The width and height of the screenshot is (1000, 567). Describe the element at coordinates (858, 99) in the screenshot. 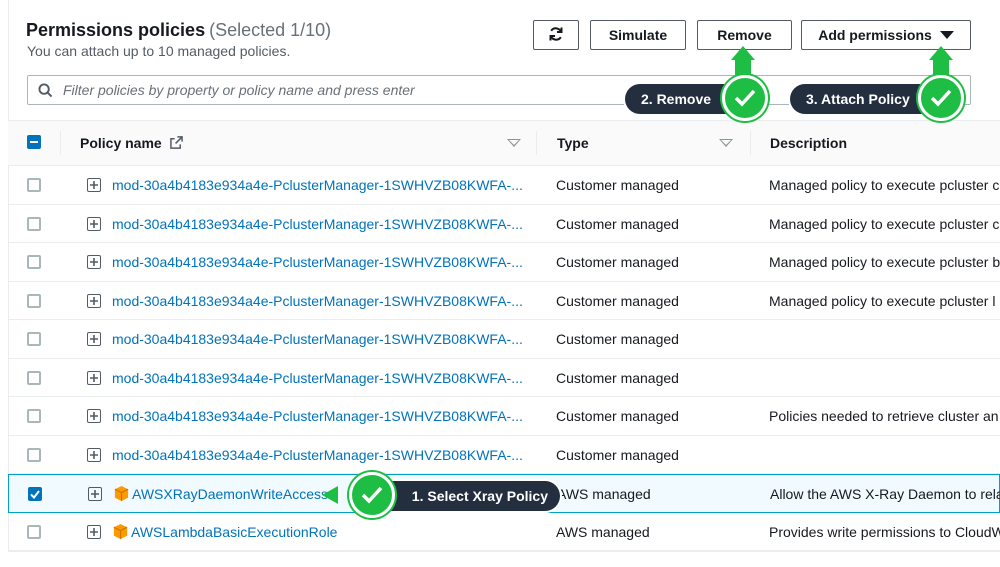

I see `step-3-label: 3. Attach Policy` at that location.